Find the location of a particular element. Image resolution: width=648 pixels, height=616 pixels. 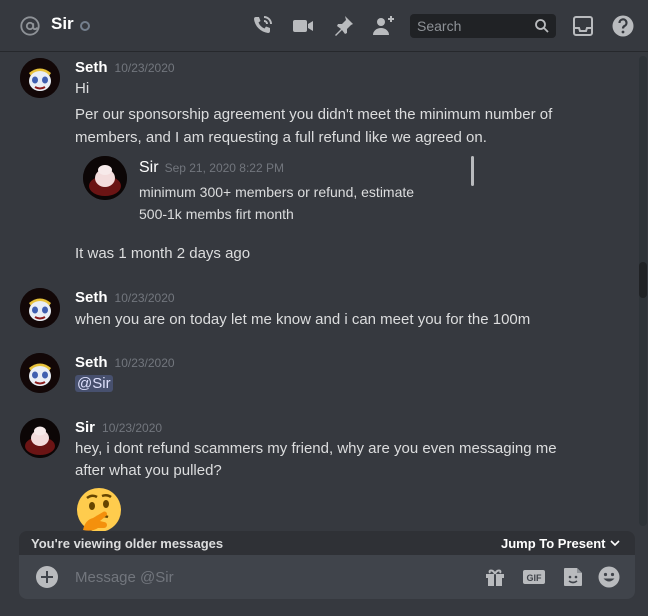

add-attachment-button is located at coordinates (47, 577).